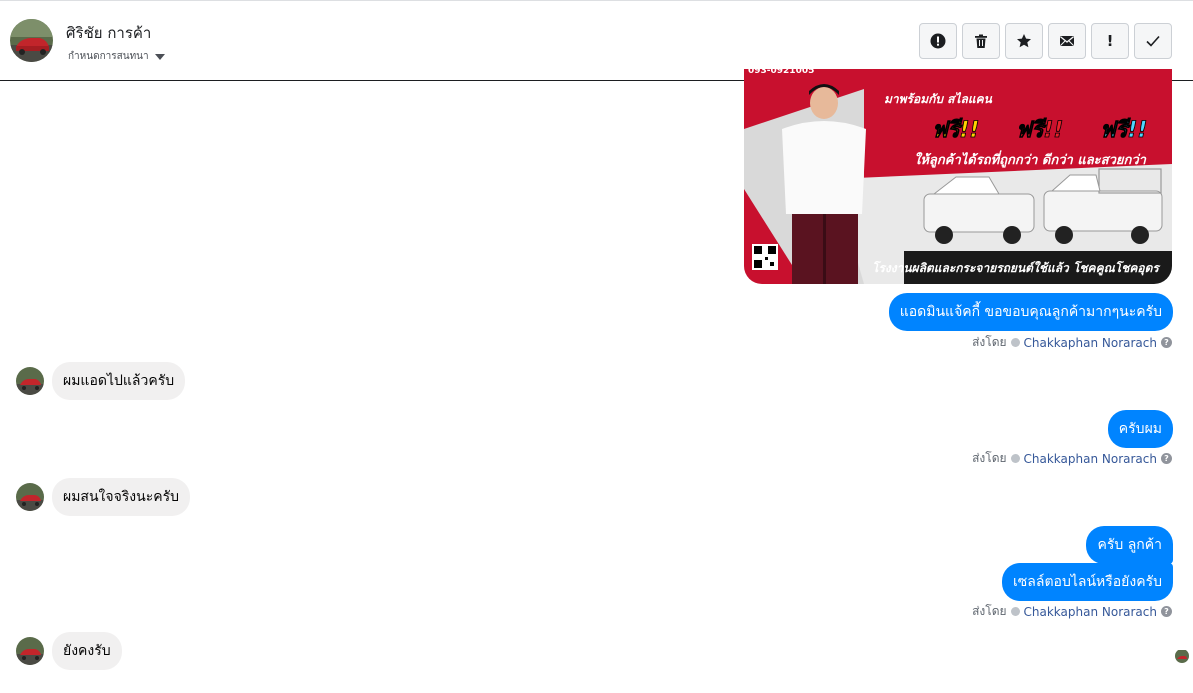  I want to click on mark-unread-button, so click(1067, 41).